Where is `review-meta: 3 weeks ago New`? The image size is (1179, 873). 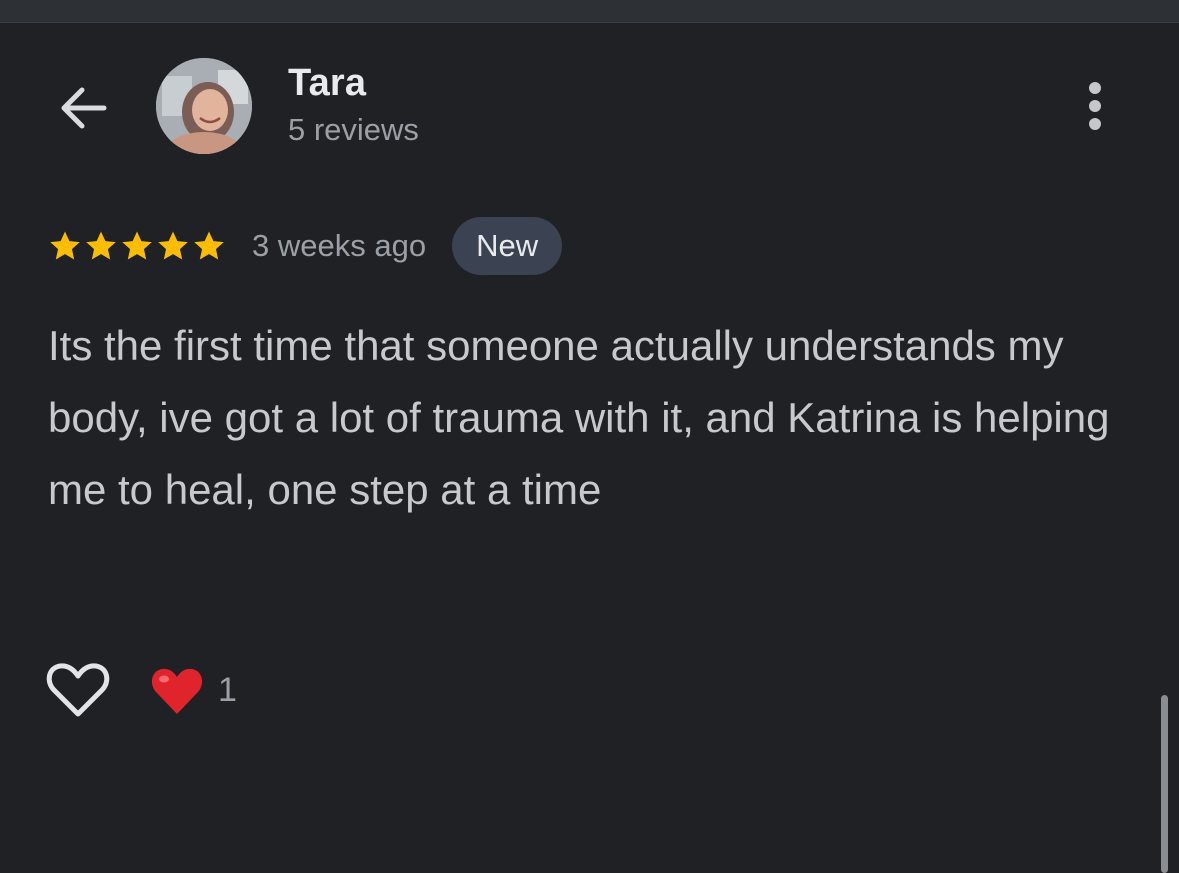 review-meta: 3 weeks ago New is located at coordinates (305, 246).